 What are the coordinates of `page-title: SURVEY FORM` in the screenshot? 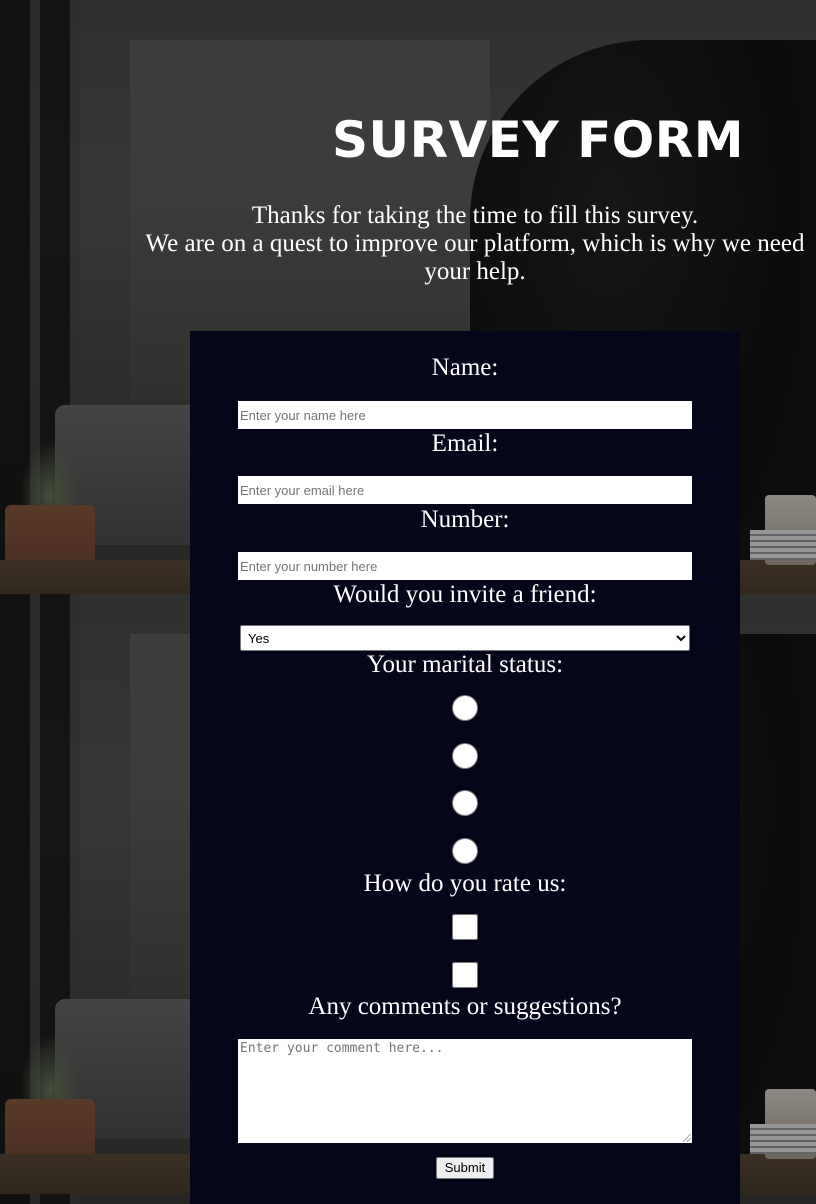 It's located at (538, 140).